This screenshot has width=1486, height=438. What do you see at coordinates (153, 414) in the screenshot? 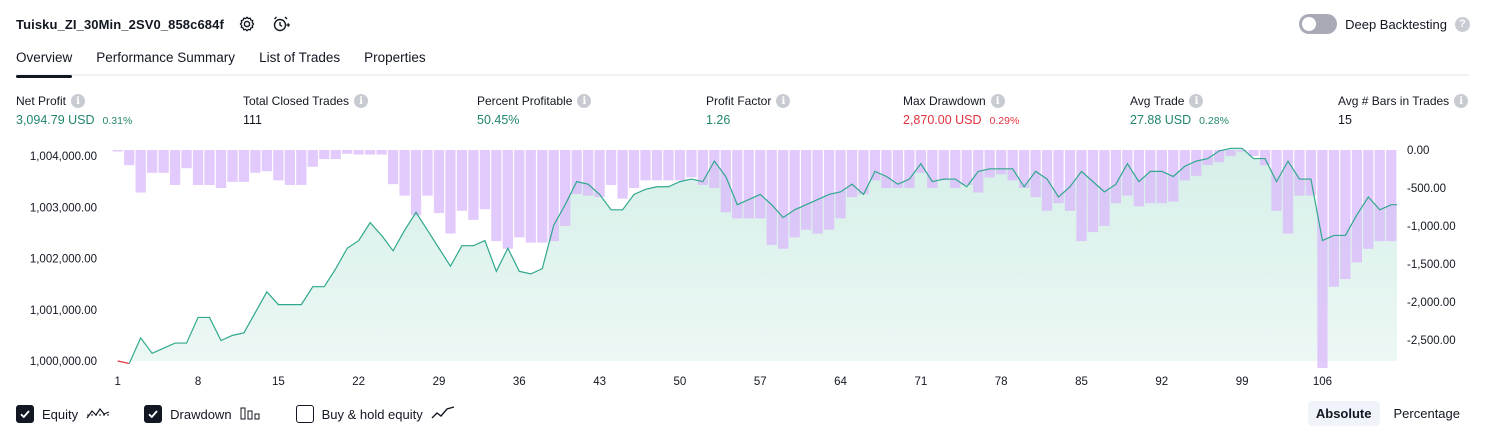
I see `drawdown-checkbox` at bounding box center [153, 414].